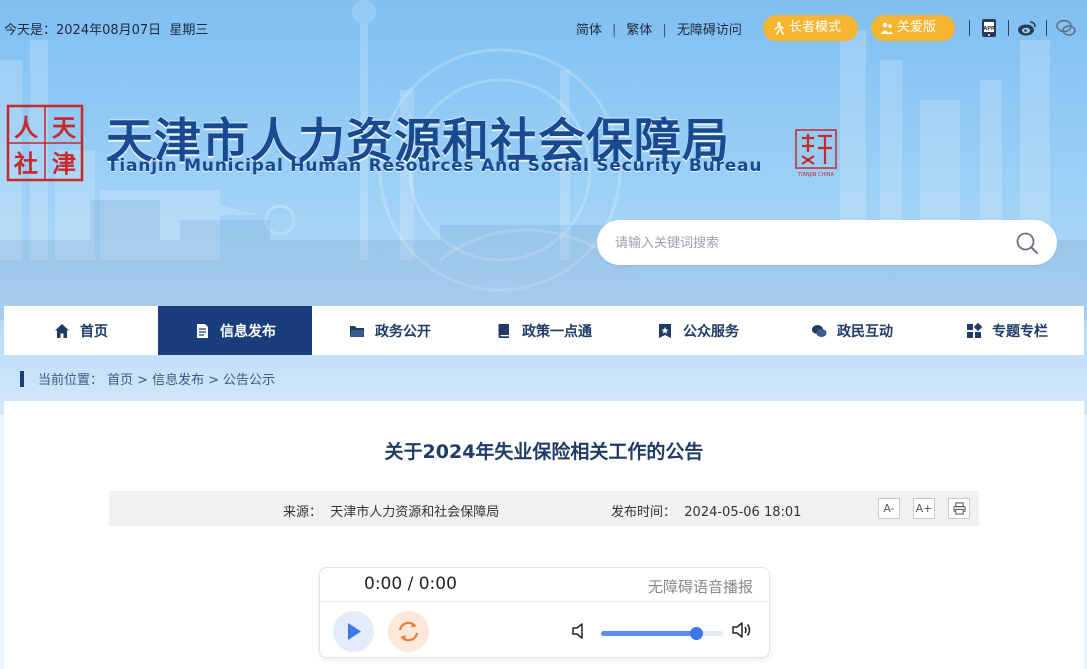  What do you see at coordinates (109, 30) in the screenshot?
I see `date-value: 2024年08月07日` at bounding box center [109, 30].